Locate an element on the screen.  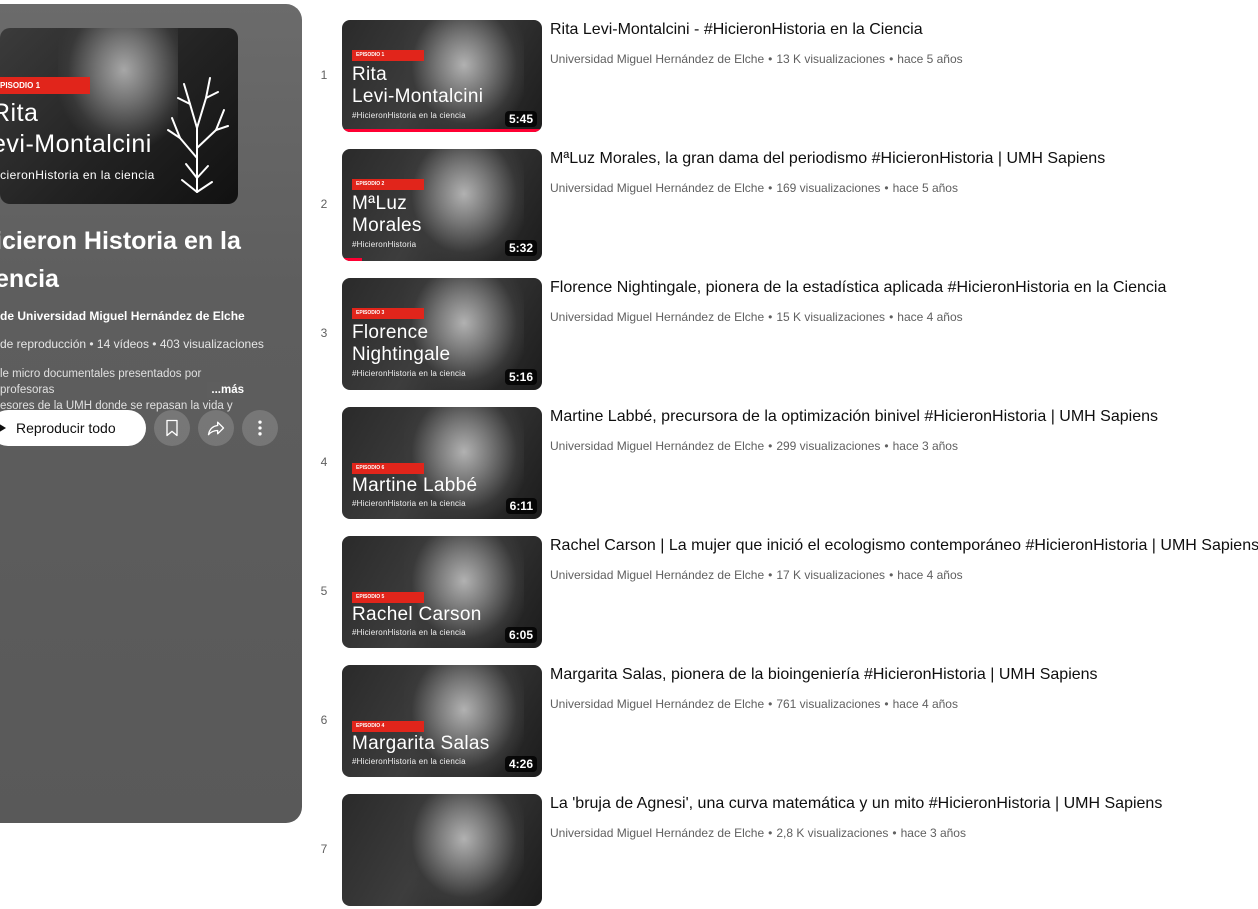
duration-badge: 4:26 is located at coordinates (520, 764).